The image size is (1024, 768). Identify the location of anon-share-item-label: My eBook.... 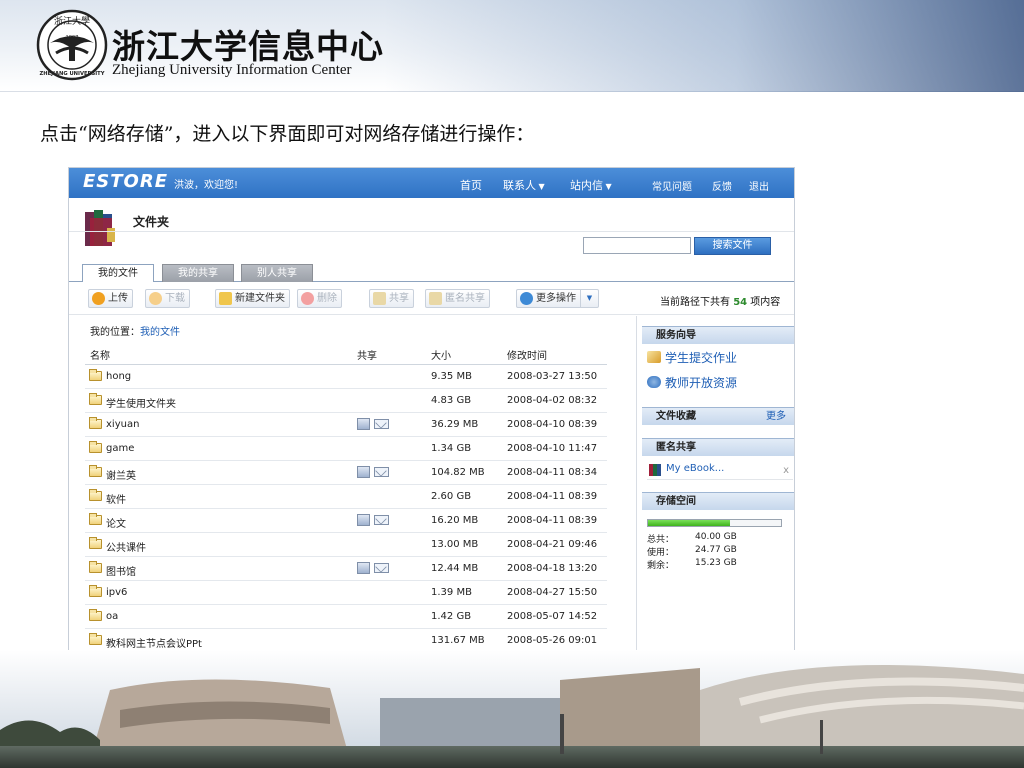
(695, 468).